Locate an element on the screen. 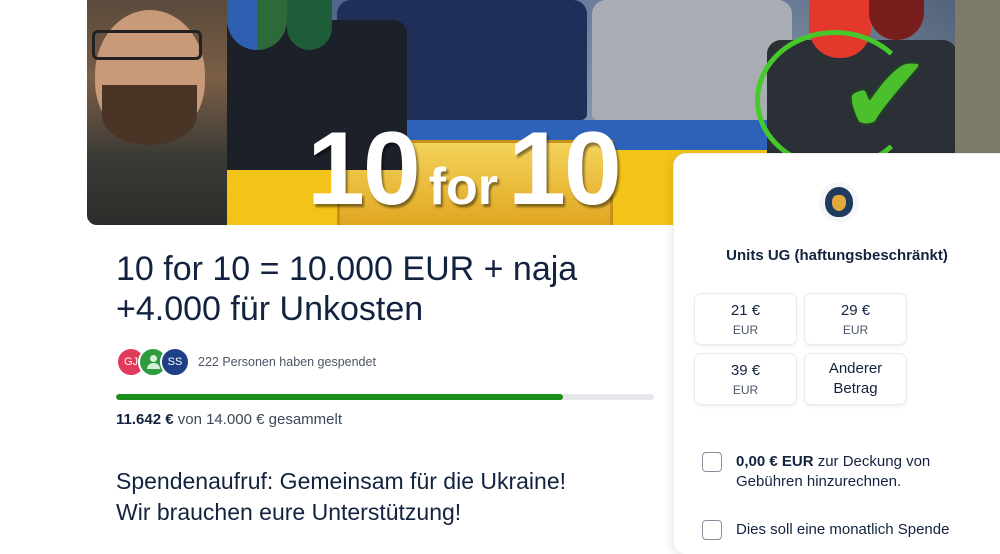 The image size is (1000, 554). amount-option-39: 39 € EUR is located at coordinates (745, 379).